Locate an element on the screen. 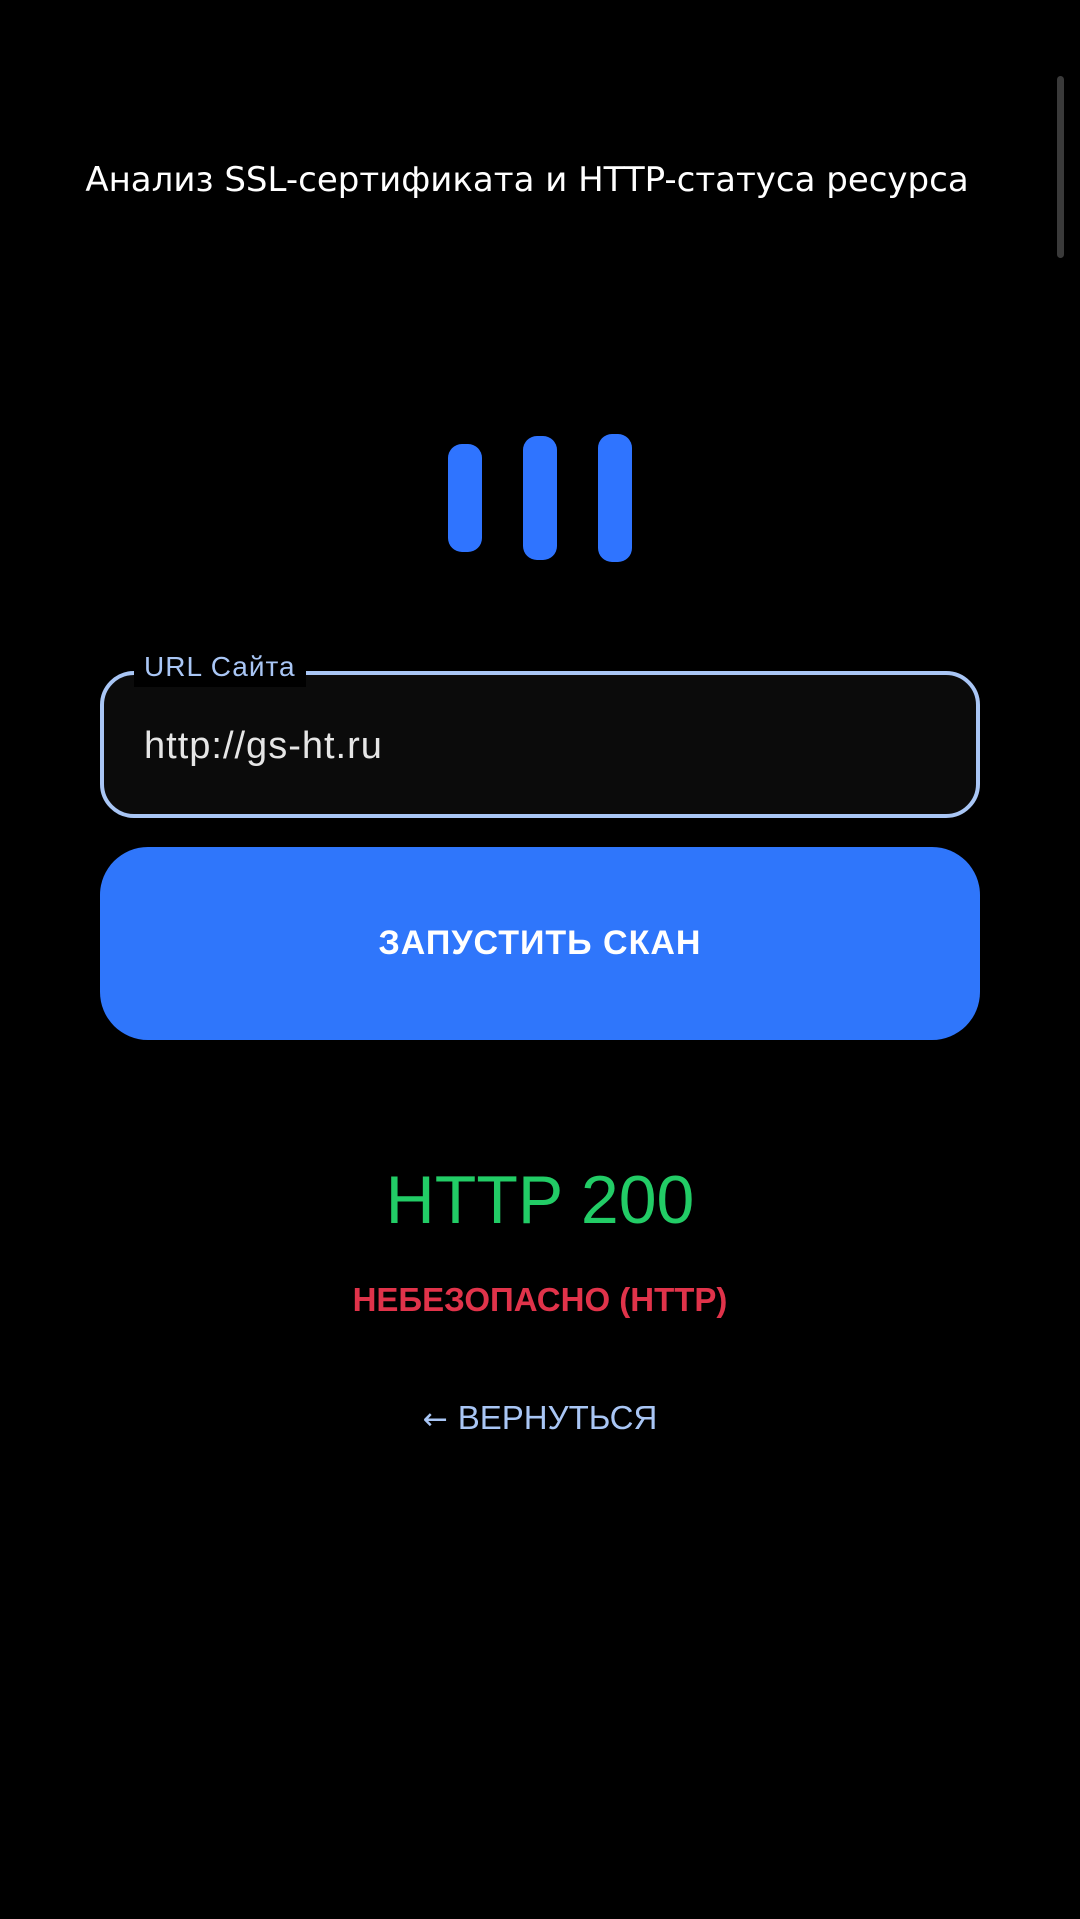 The width and height of the screenshot is (1080, 1919). arrow-left-icon: ← is located at coordinates (435, 1419).